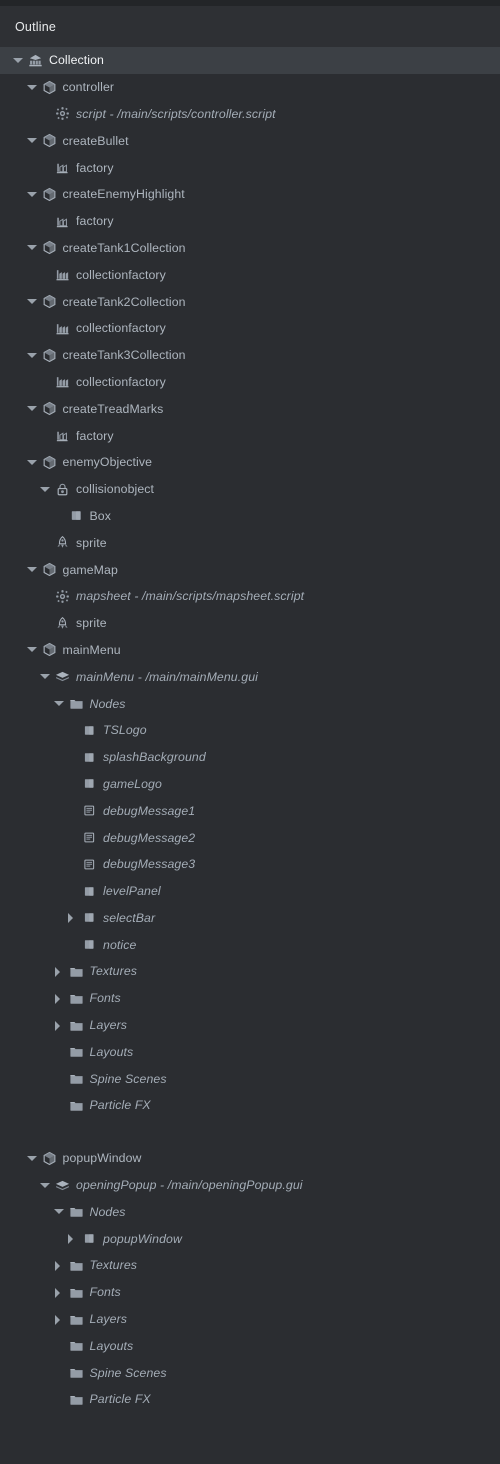 The height and width of the screenshot is (1464, 500). What do you see at coordinates (250, 60) in the screenshot?
I see `tree-row: Collection` at bounding box center [250, 60].